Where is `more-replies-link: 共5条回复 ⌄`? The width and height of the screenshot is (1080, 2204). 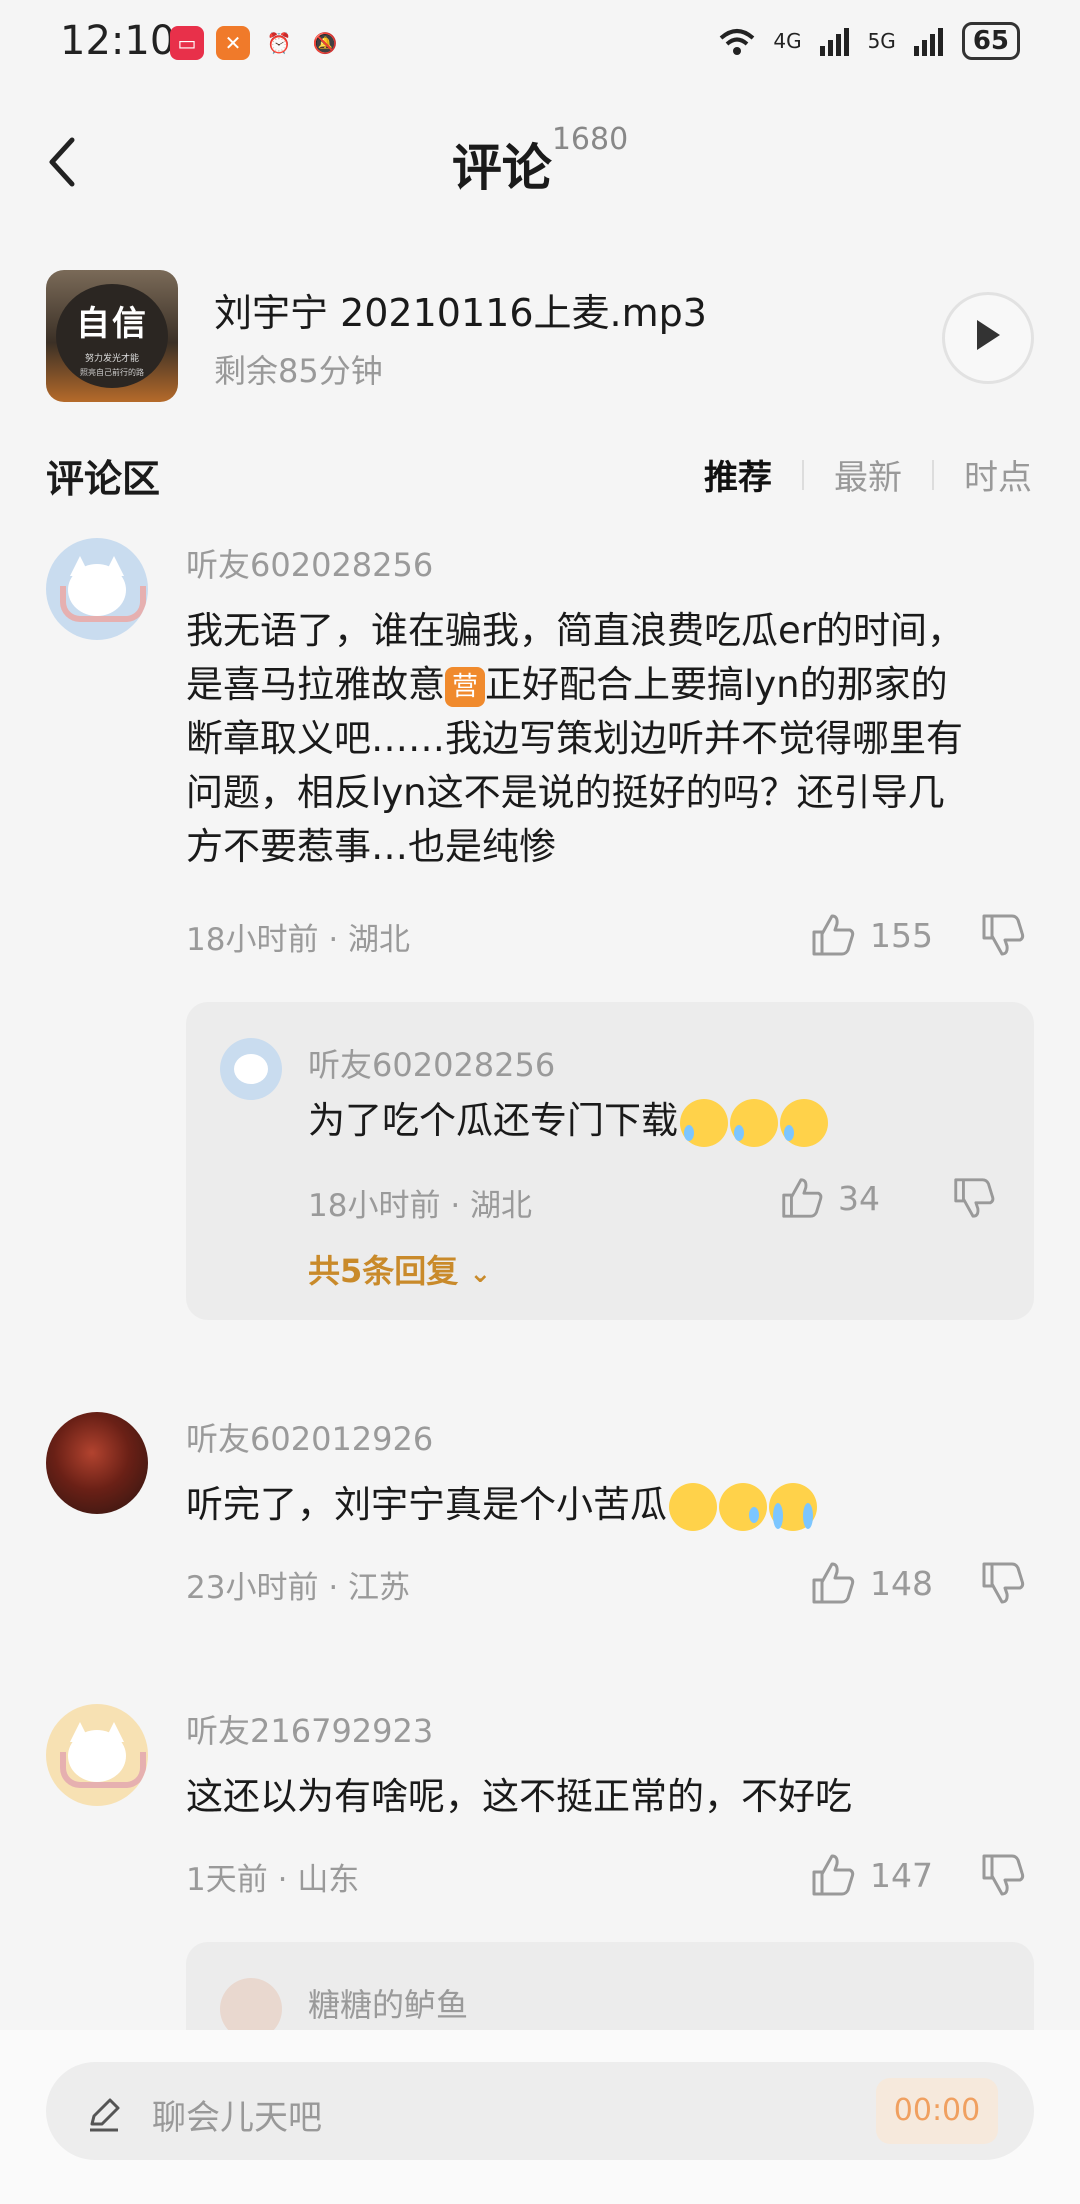 more-replies-link: 共5条回复 ⌄ is located at coordinates (399, 1269).